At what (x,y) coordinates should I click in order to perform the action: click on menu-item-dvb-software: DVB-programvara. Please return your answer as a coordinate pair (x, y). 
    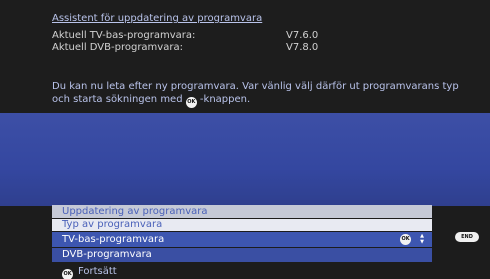
    Looking at the image, I should click on (242, 255).